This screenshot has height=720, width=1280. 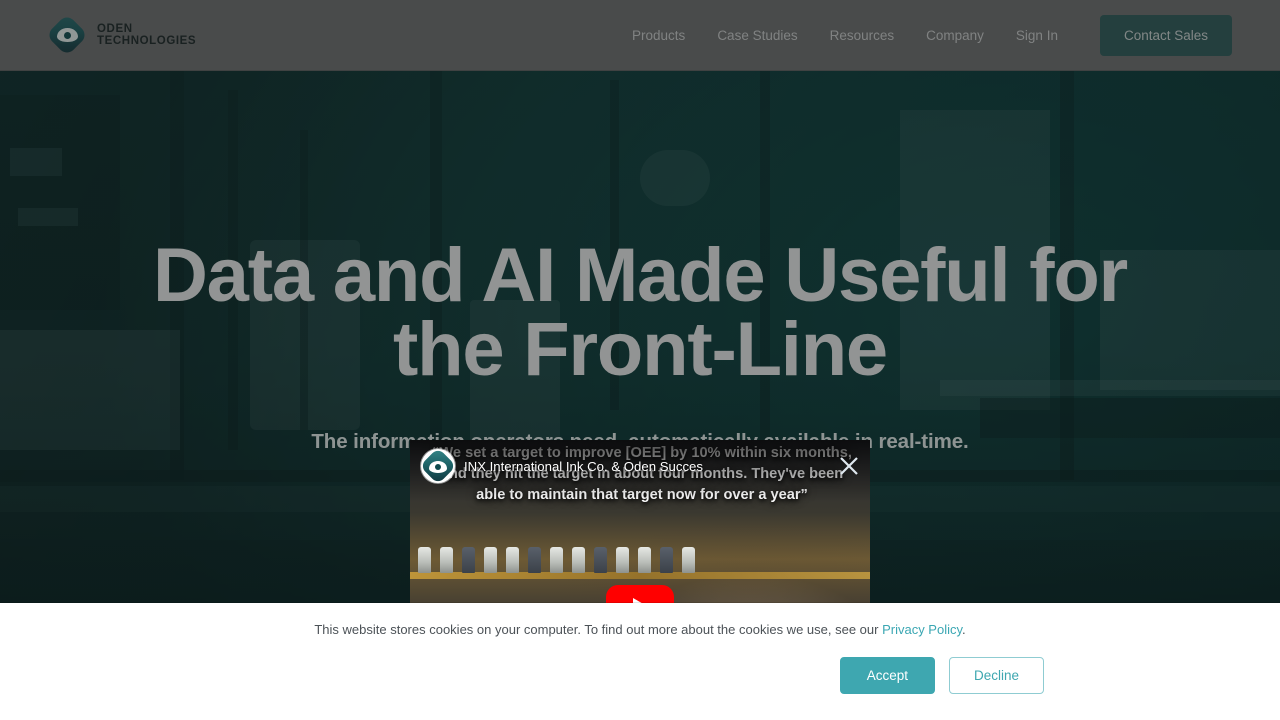 I want to click on close-x-icon, so click(x=849, y=466).